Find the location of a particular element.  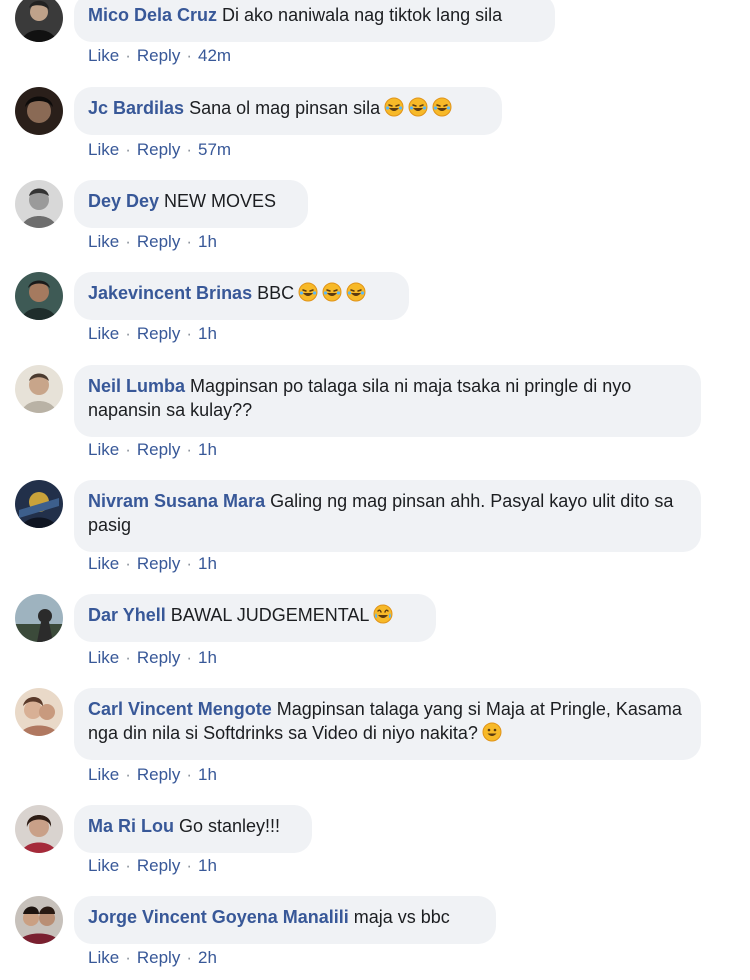

comment-text: maja vs bbc is located at coordinates (401, 917).